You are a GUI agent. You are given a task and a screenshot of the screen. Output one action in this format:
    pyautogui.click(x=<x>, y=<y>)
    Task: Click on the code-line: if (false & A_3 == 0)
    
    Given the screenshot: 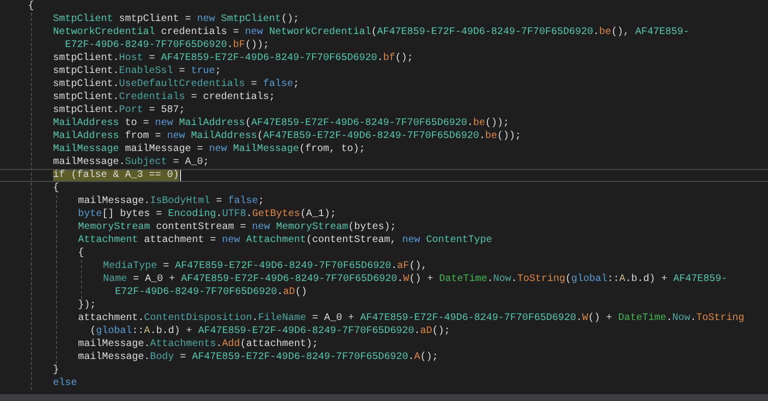 What is the action you would take?
    pyautogui.click(x=384, y=175)
    